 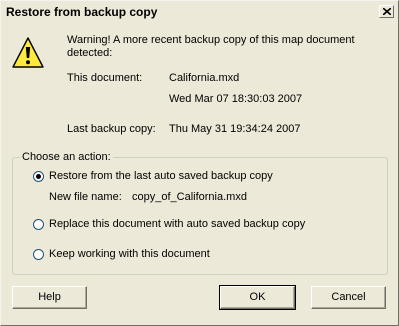 What do you see at coordinates (199, 12) in the screenshot?
I see `title-bar: Restore from backup copy` at bounding box center [199, 12].